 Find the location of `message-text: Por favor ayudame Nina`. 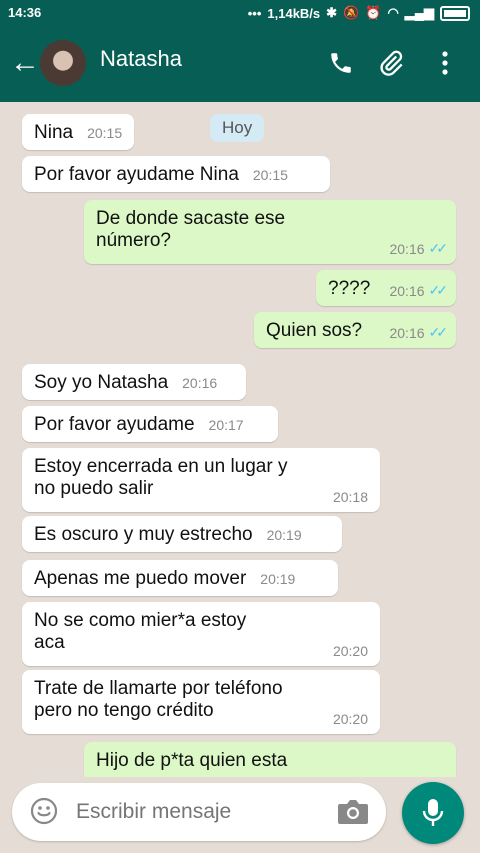

message-text: Por favor ayudame Nina is located at coordinates (136, 174).